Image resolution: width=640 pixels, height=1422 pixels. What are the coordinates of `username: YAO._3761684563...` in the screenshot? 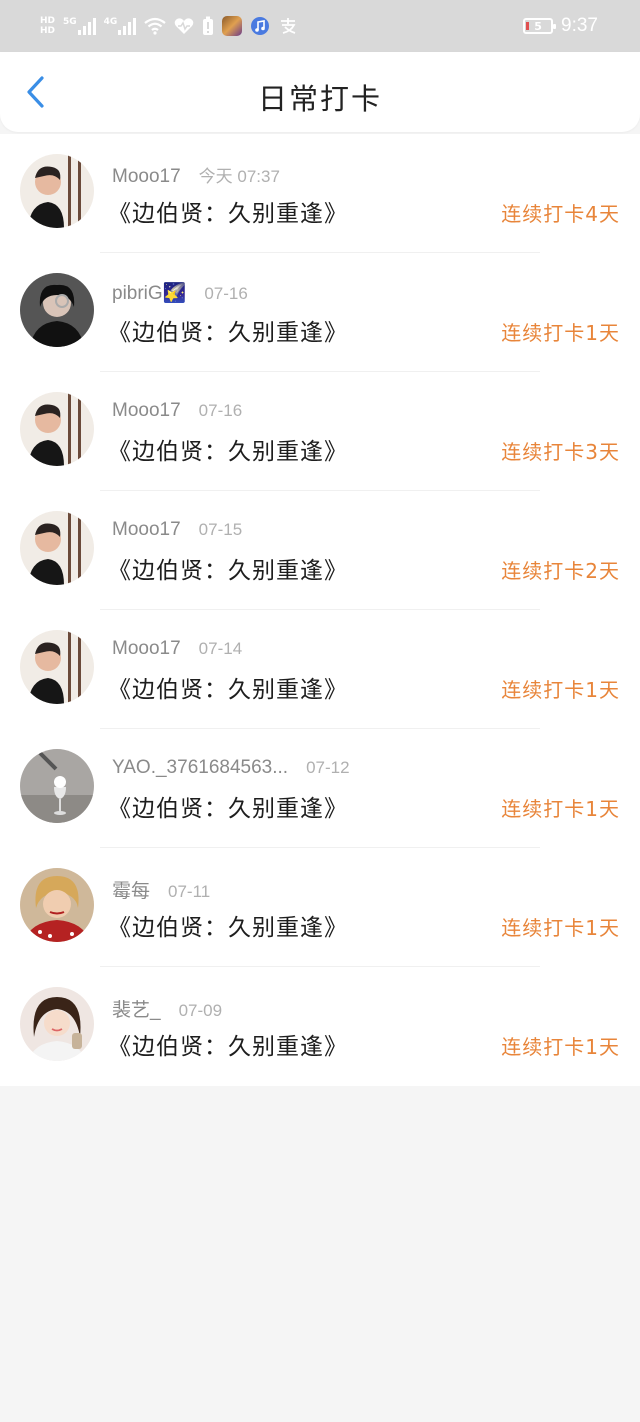 It's located at (200, 768).